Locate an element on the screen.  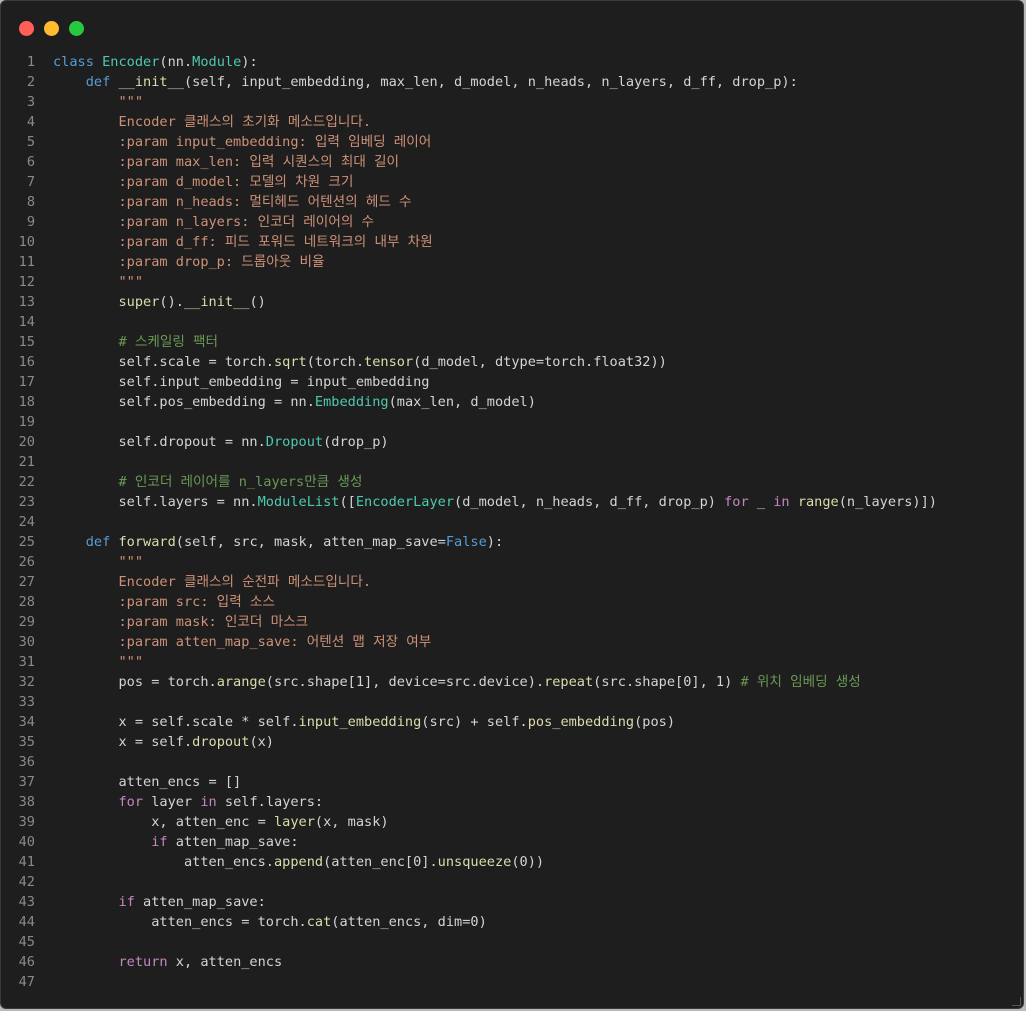
code-token: (atten_enc[0]. is located at coordinates (380, 862).